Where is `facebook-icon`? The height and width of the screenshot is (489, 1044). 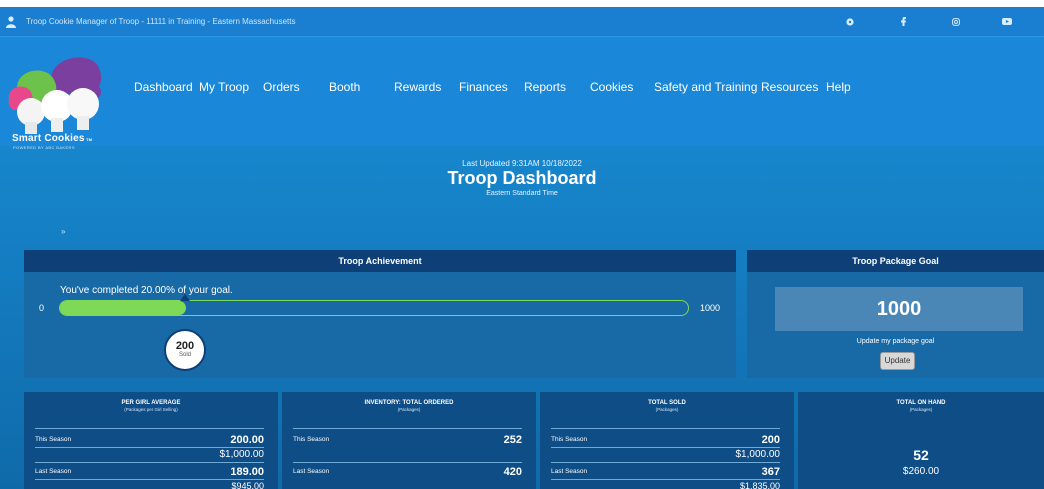 facebook-icon is located at coordinates (903, 22).